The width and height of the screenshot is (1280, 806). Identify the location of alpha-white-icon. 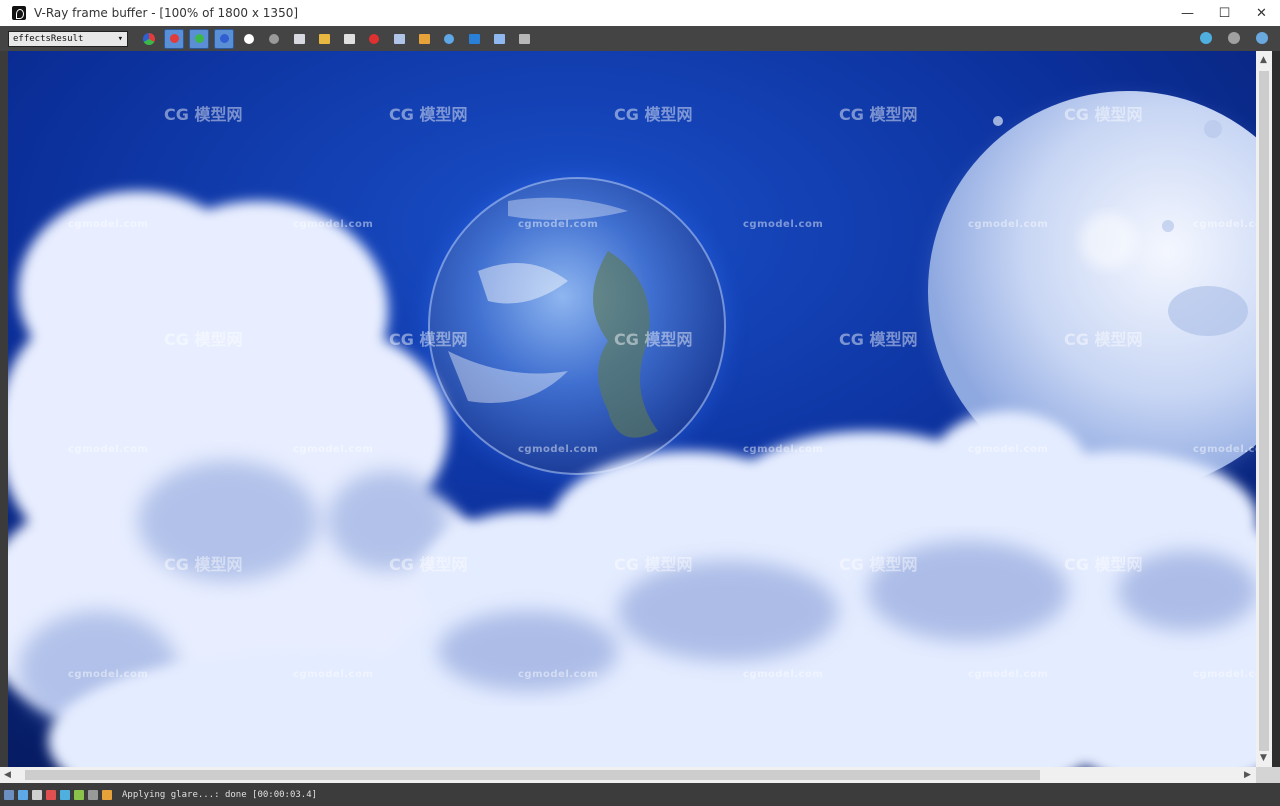
(249, 39).